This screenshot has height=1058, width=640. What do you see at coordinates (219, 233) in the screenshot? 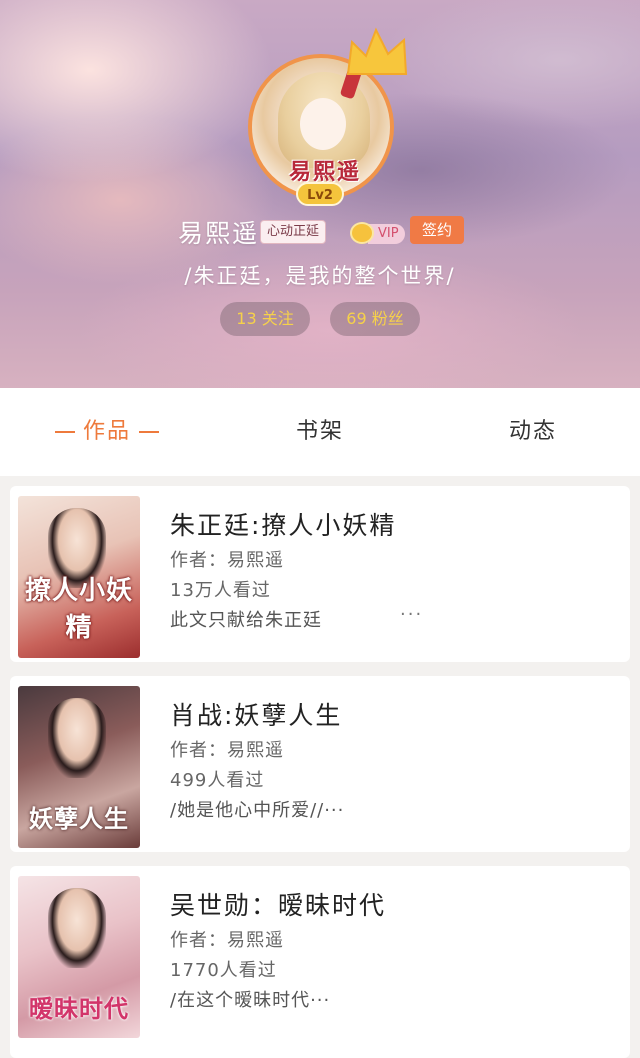
I see `username: 易熙遥` at bounding box center [219, 233].